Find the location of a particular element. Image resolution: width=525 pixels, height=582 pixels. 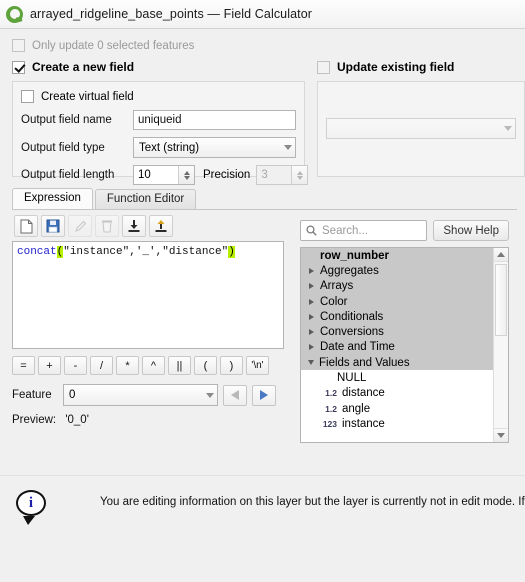

length-stepper-buttons is located at coordinates (186, 175).